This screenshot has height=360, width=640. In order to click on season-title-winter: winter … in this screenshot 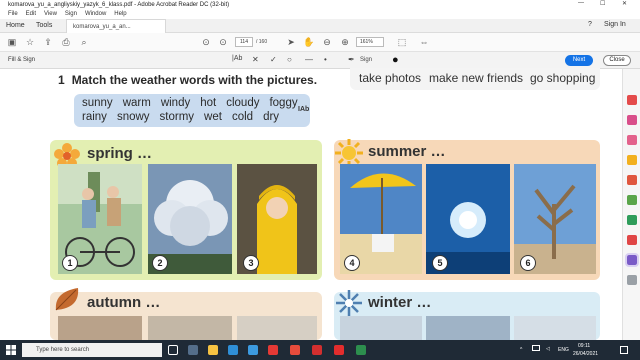, I will do `click(400, 302)`.